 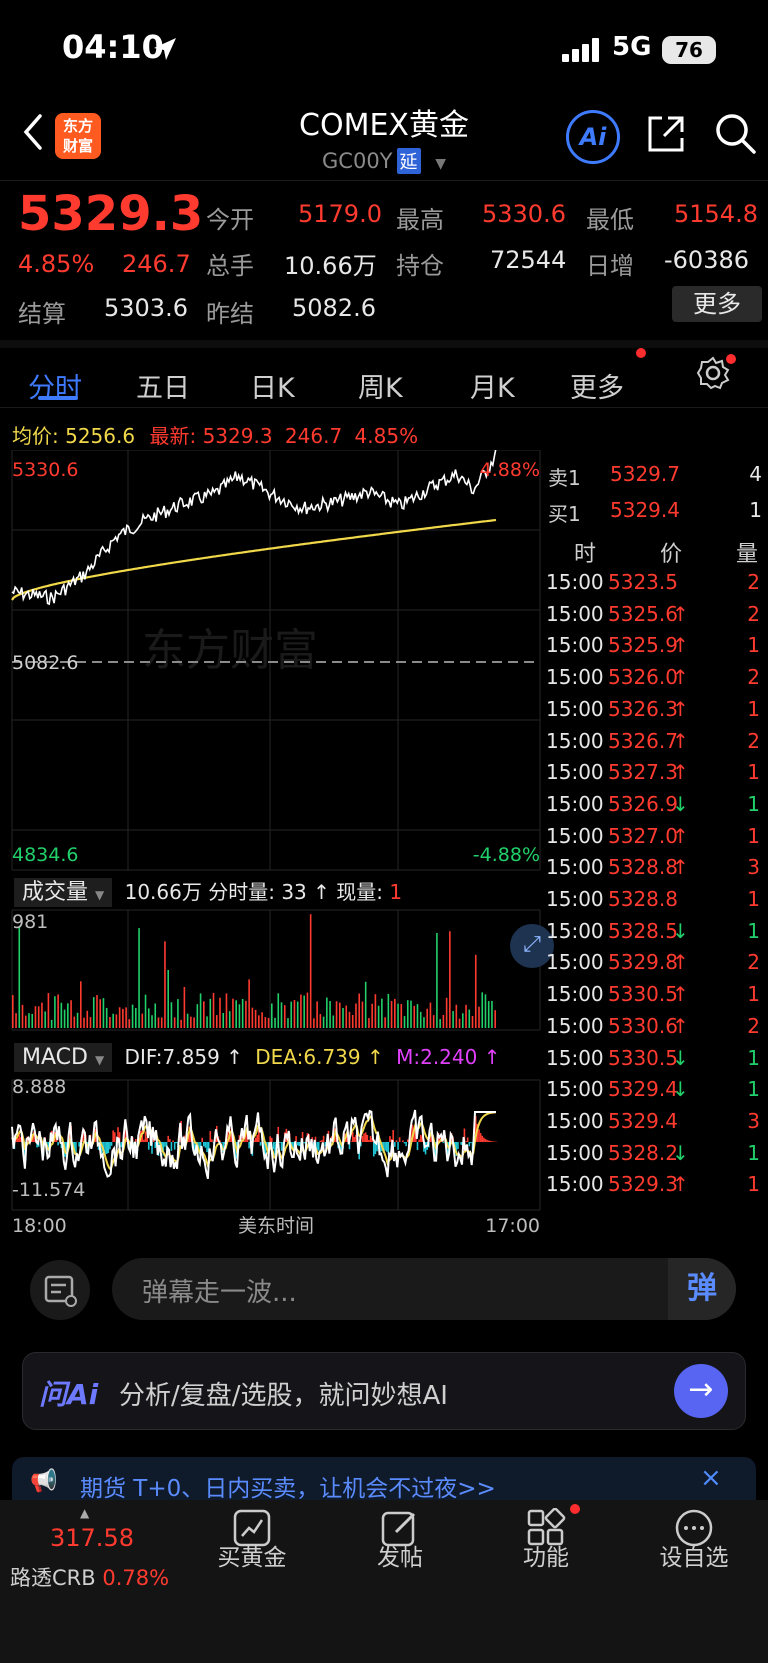 What do you see at coordinates (585, 554) in the screenshot?
I see `head-time: 时` at bounding box center [585, 554].